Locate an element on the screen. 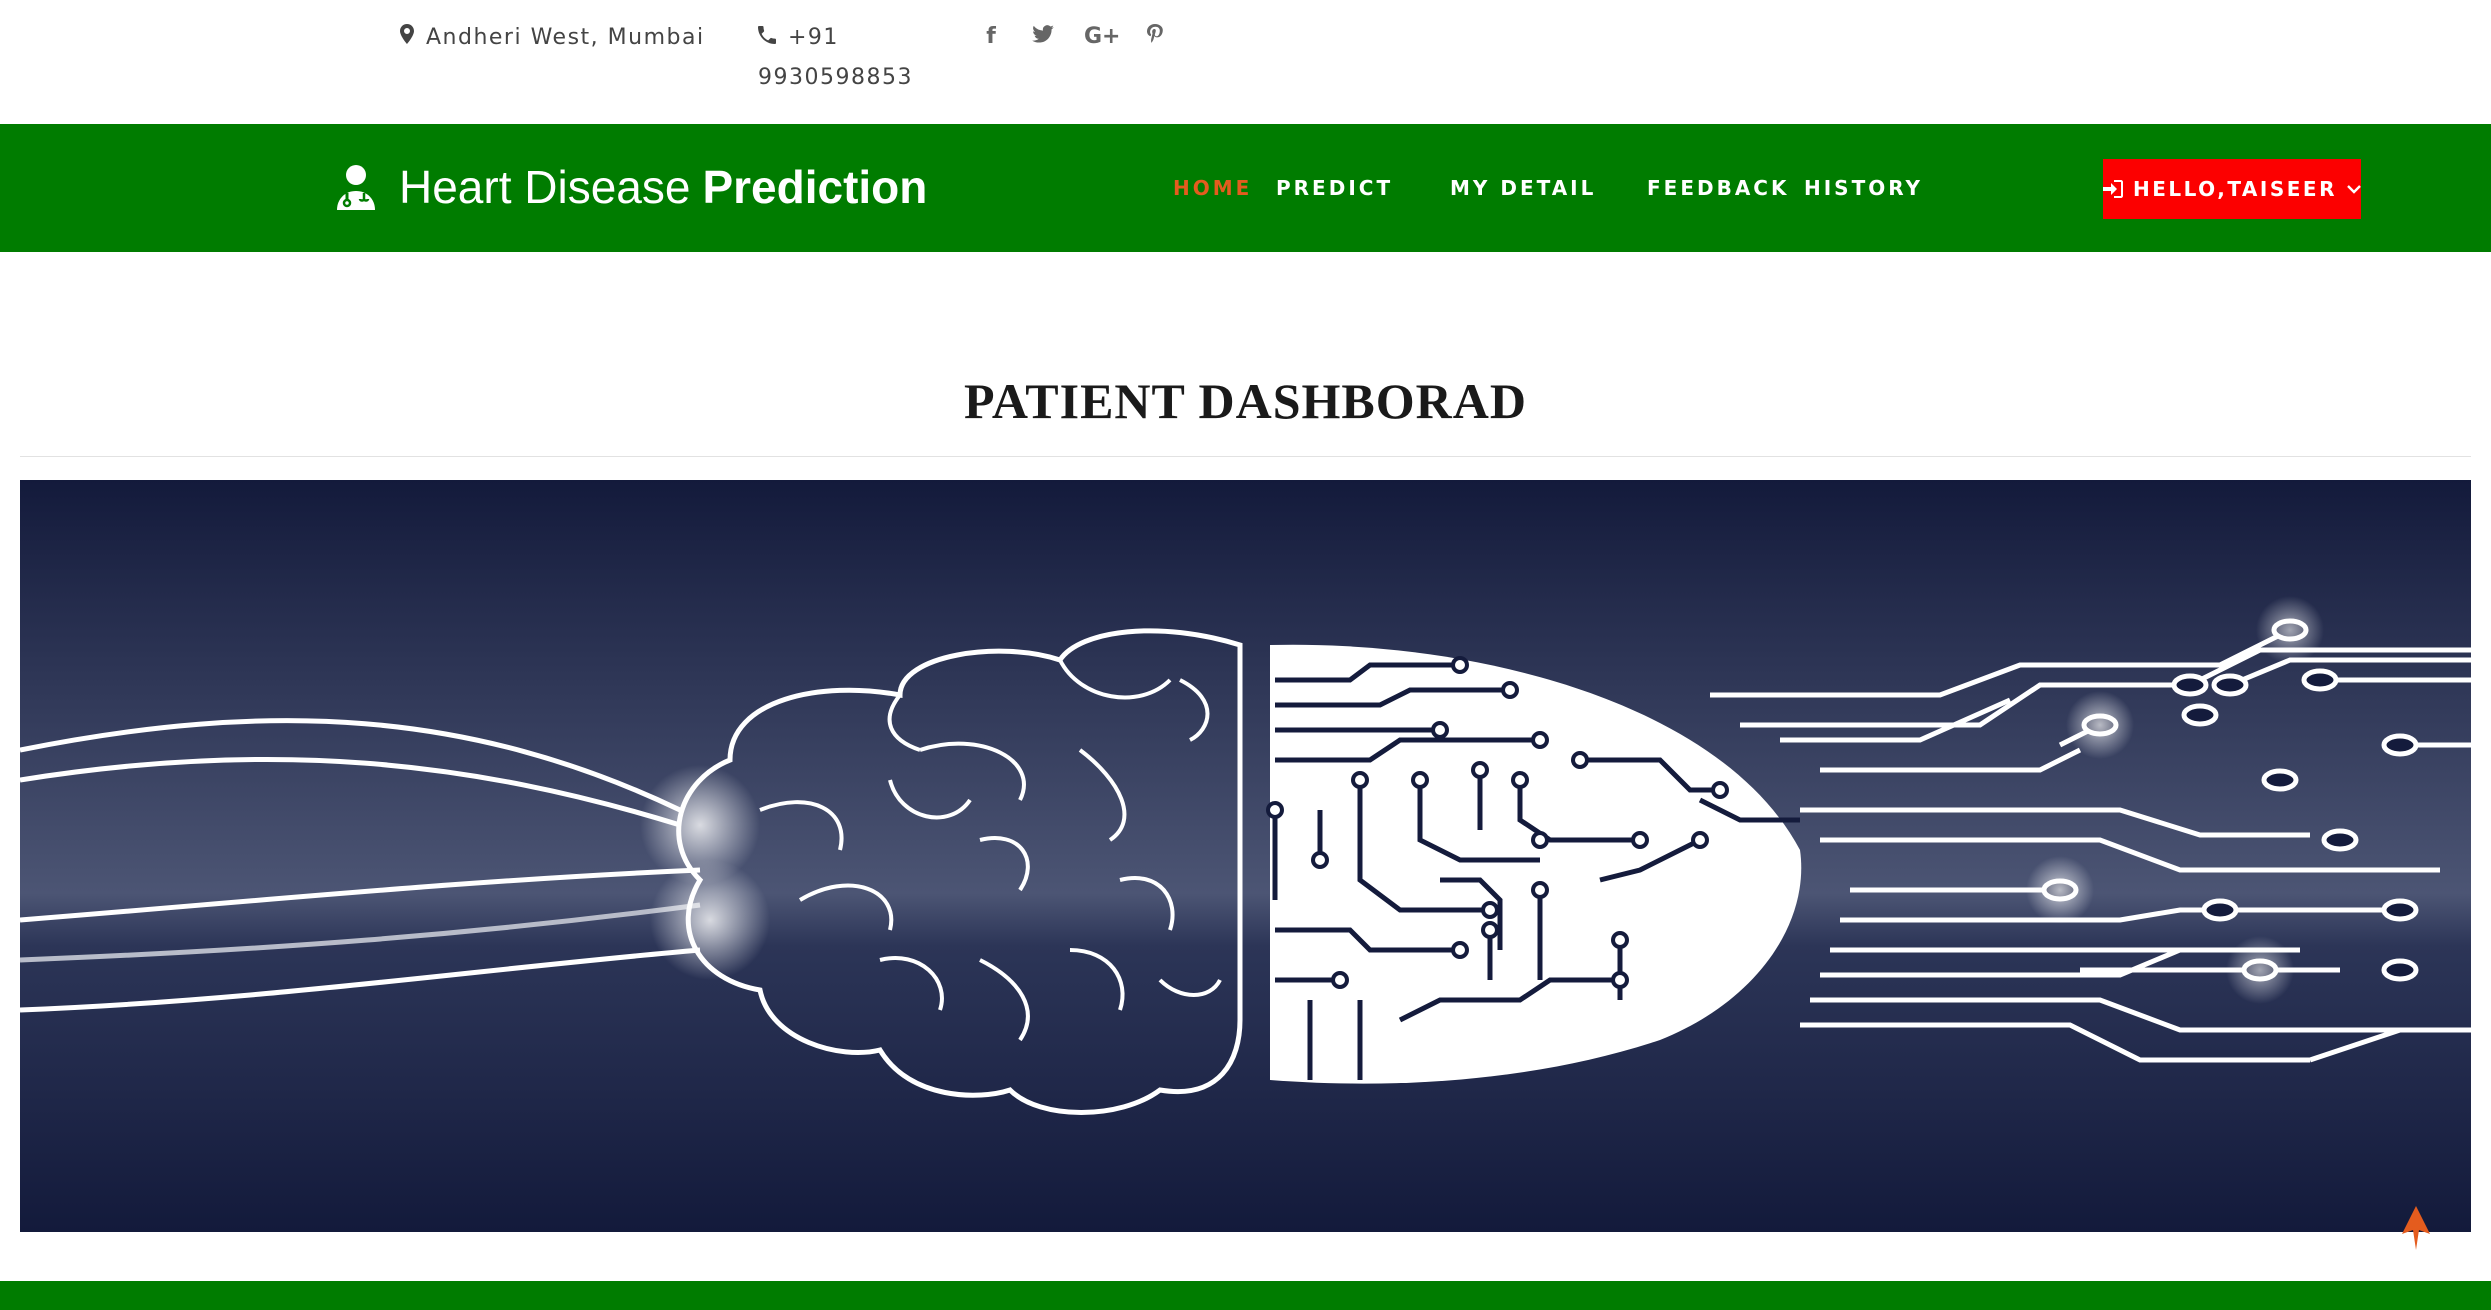  pinterest-icon is located at coordinates (1155, 37).